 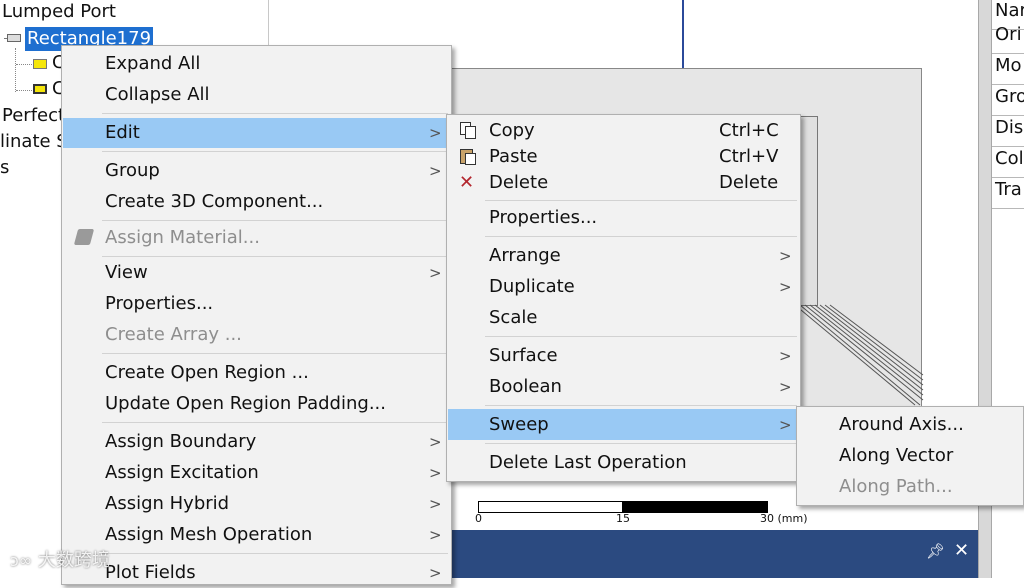 I want to click on feed-lines, so click(x=859, y=355).